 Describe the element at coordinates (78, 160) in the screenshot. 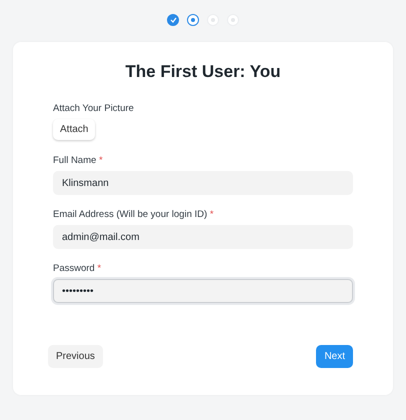

I see `field-label: Full Name *` at that location.